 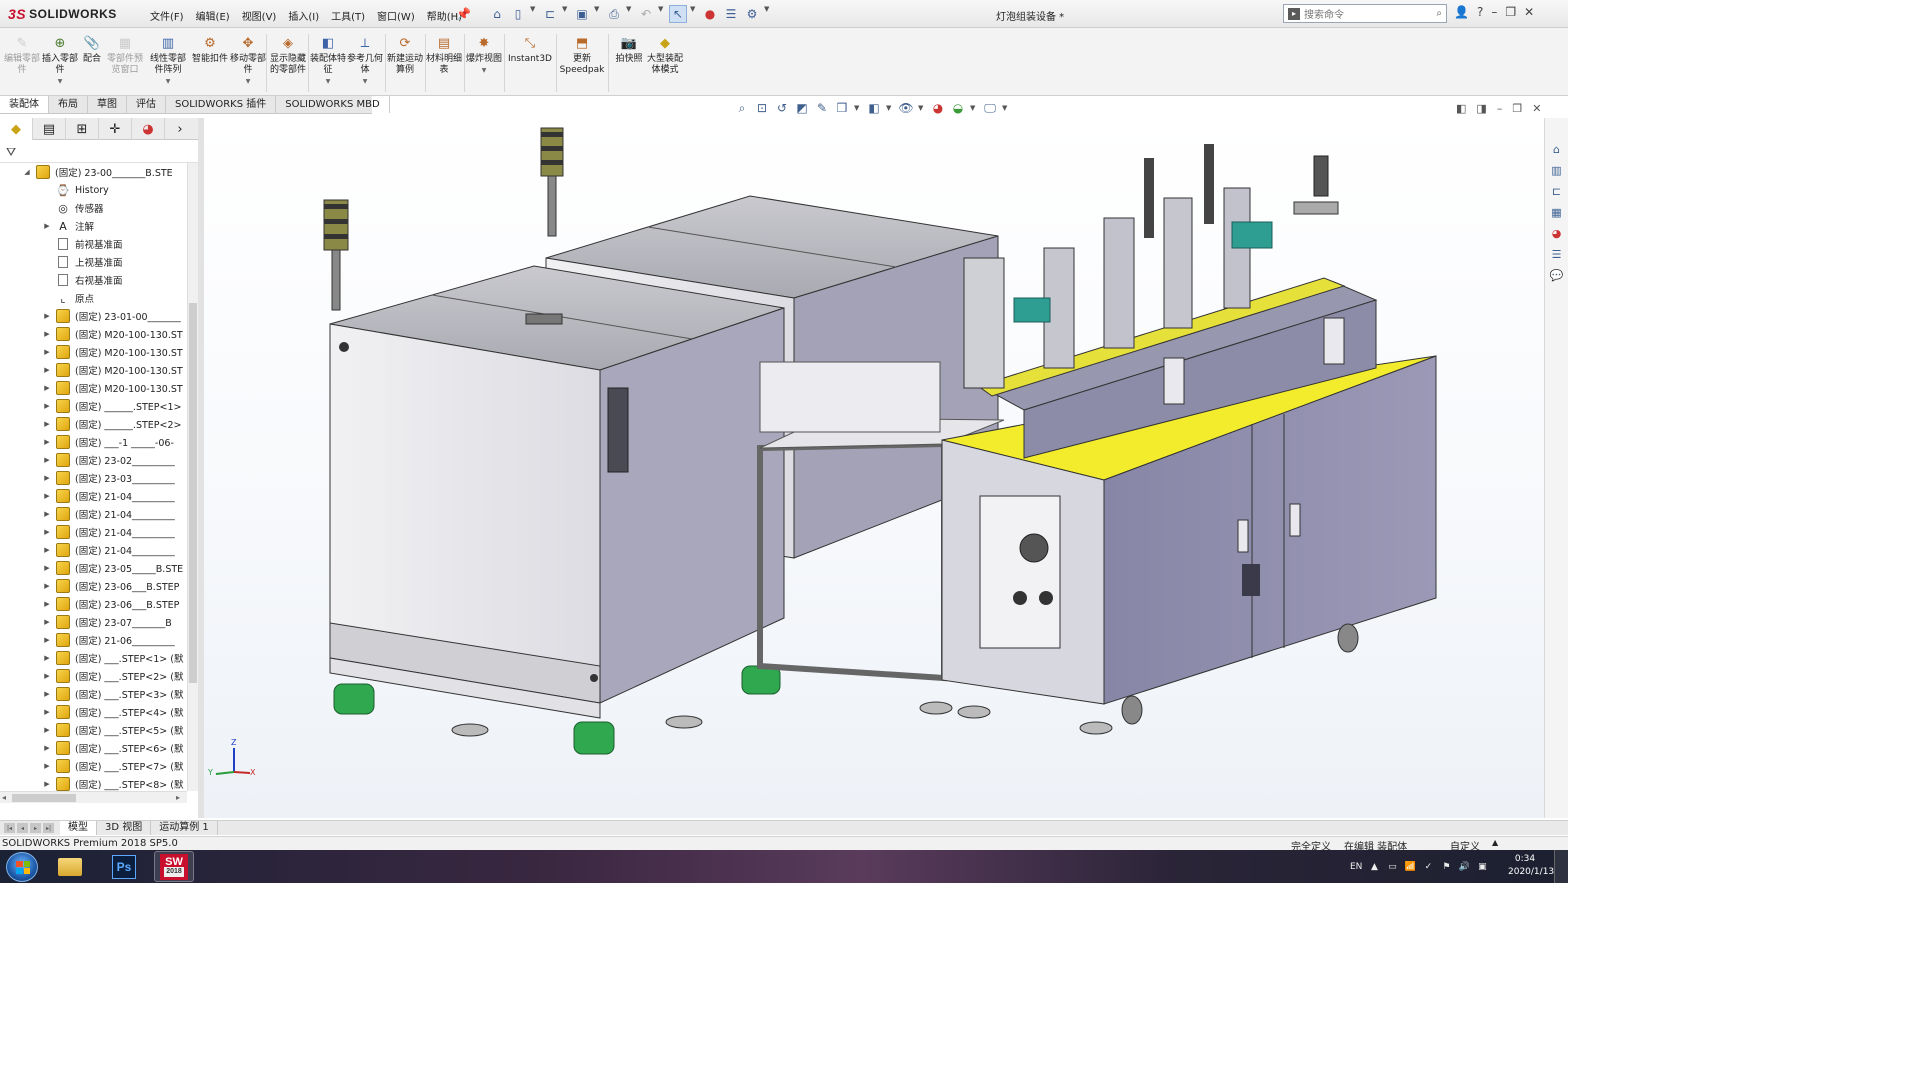 I want to click on zoom-to-area-icon: ⊡, so click(x=762, y=108).